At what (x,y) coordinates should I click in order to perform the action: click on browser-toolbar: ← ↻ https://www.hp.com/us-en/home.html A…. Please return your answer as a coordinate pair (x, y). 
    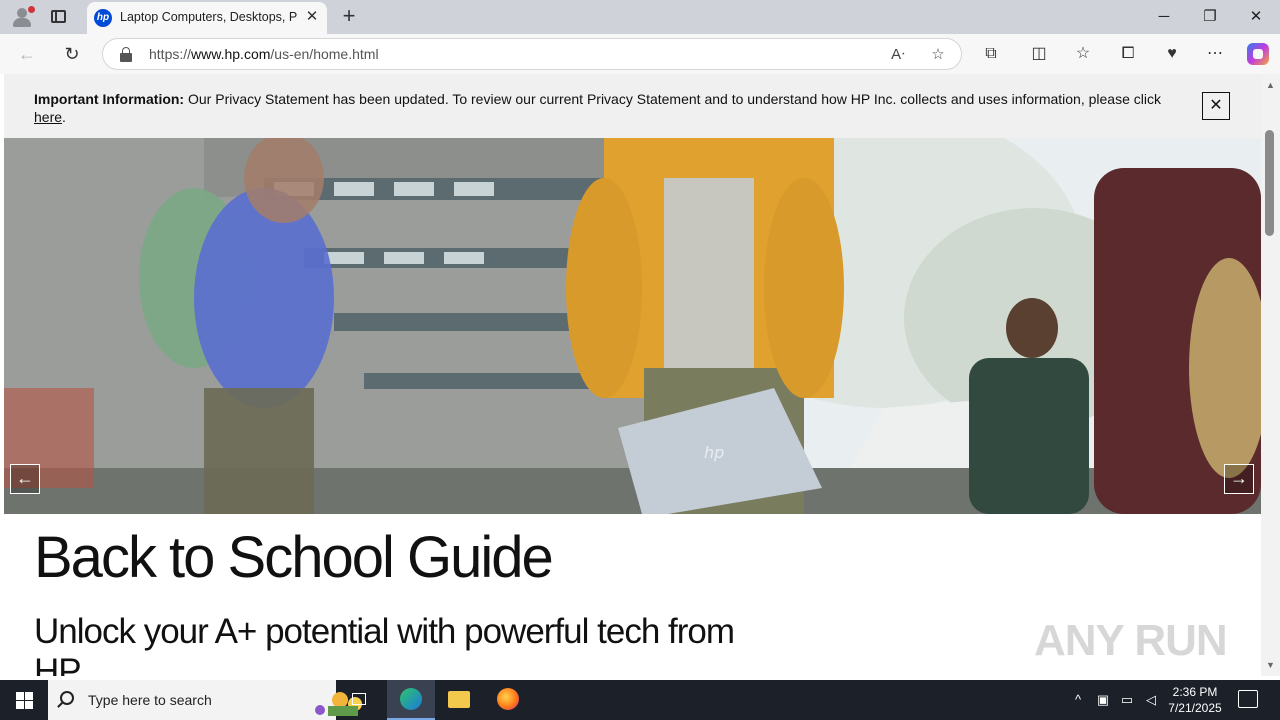
    Looking at the image, I should click on (640, 54).